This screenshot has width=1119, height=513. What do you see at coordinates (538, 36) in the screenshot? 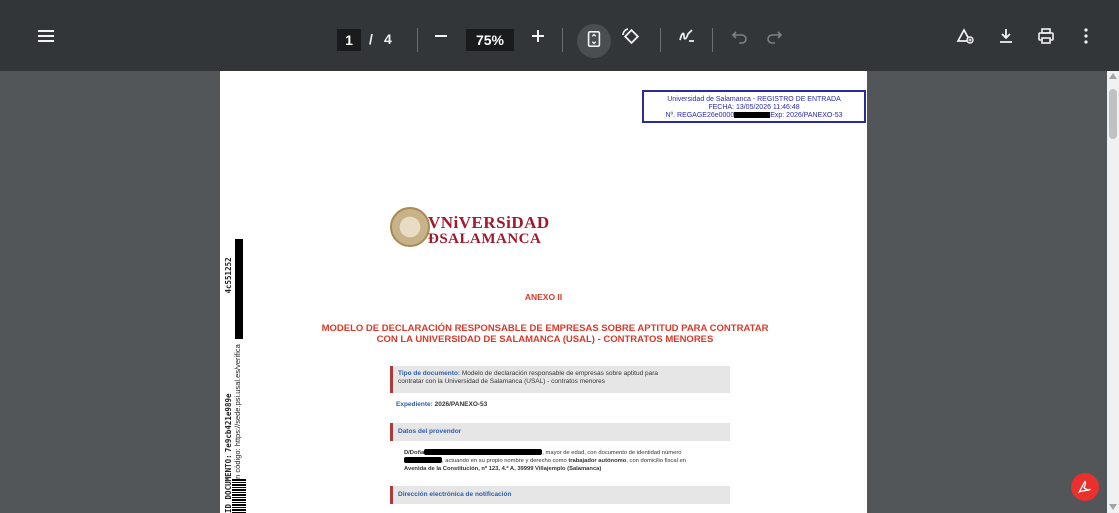
I see `zoom-in-icon` at bounding box center [538, 36].